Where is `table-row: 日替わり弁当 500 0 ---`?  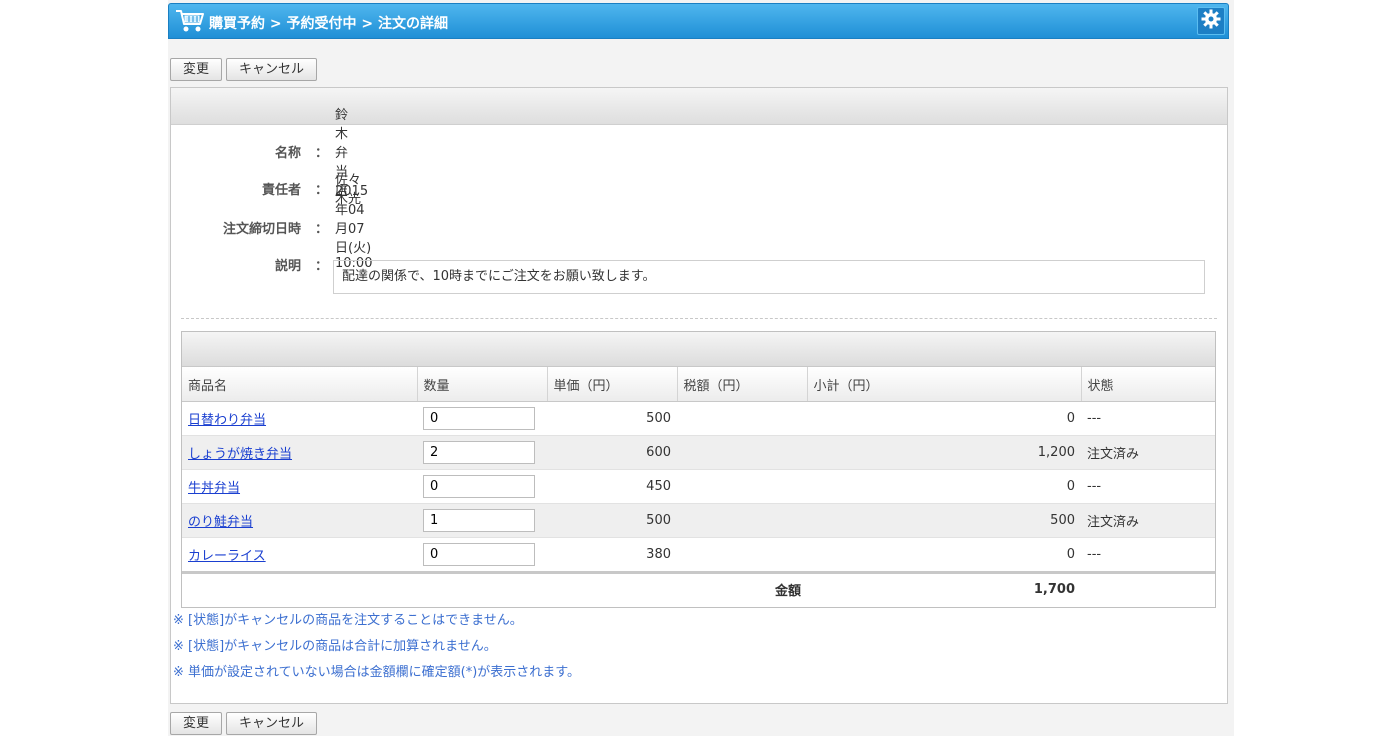
table-row: 日替わり弁当 500 0 --- is located at coordinates (698, 418).